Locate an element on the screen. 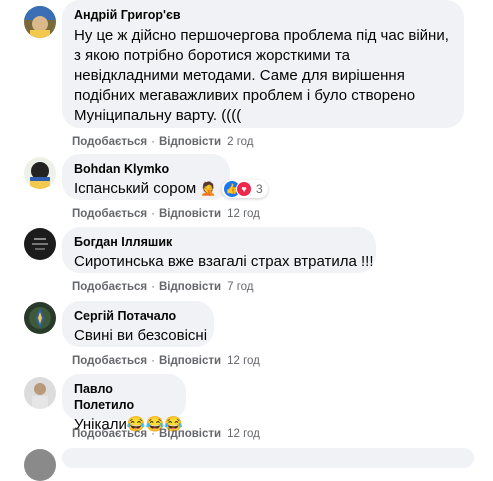 This screenshot has width=493, height=481. facepalm-emoji: 🤦 is located at coordinates (208, 188).